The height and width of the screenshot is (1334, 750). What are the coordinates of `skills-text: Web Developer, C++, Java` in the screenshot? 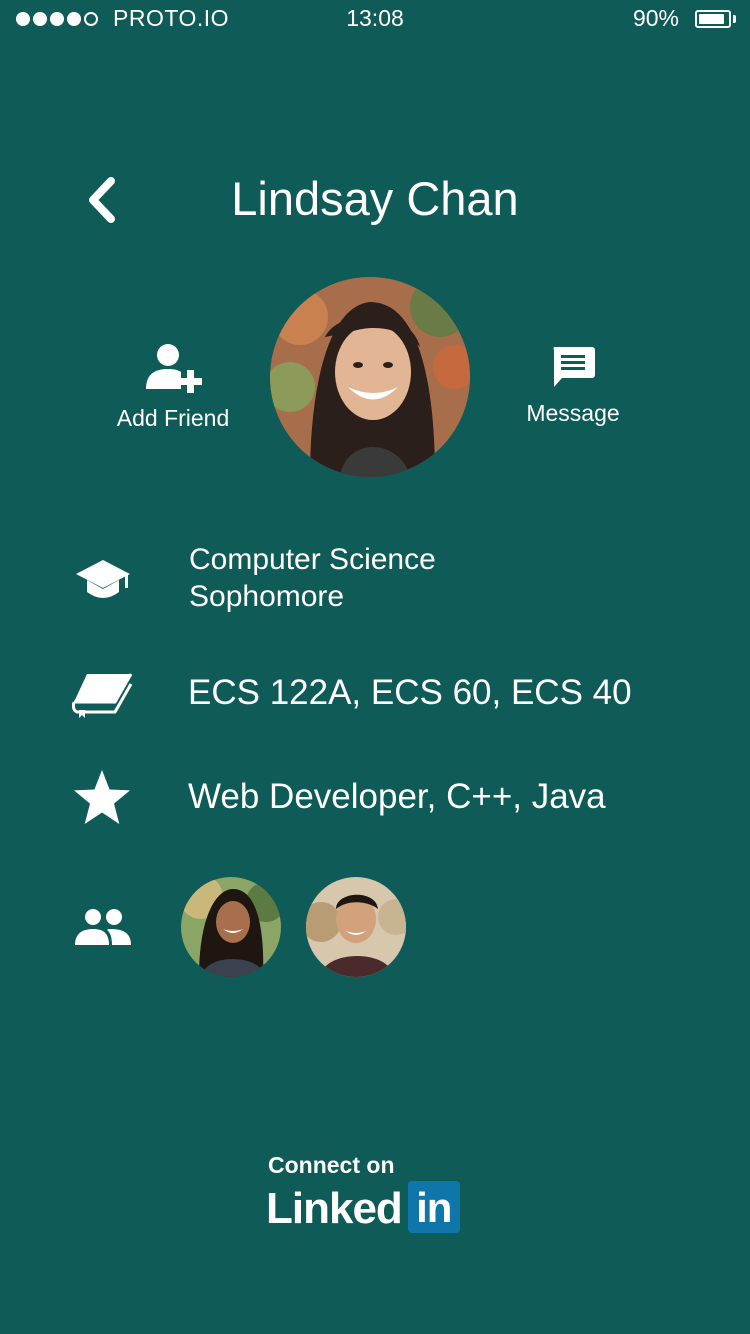 It's located at (397, 796).